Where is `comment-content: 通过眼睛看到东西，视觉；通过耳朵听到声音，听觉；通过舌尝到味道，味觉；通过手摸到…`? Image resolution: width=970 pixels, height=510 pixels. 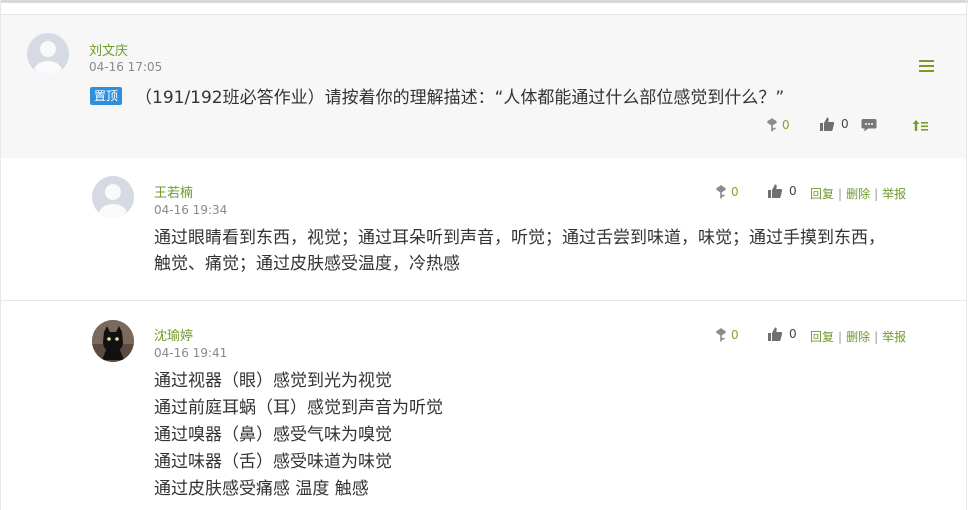 comment-content: 通过眼睛看到东西，视觉；通过耳朵听到声音，听觉；通过舌尝到味道，味觉；通过手摸到… is located at coordinates (519, 251).